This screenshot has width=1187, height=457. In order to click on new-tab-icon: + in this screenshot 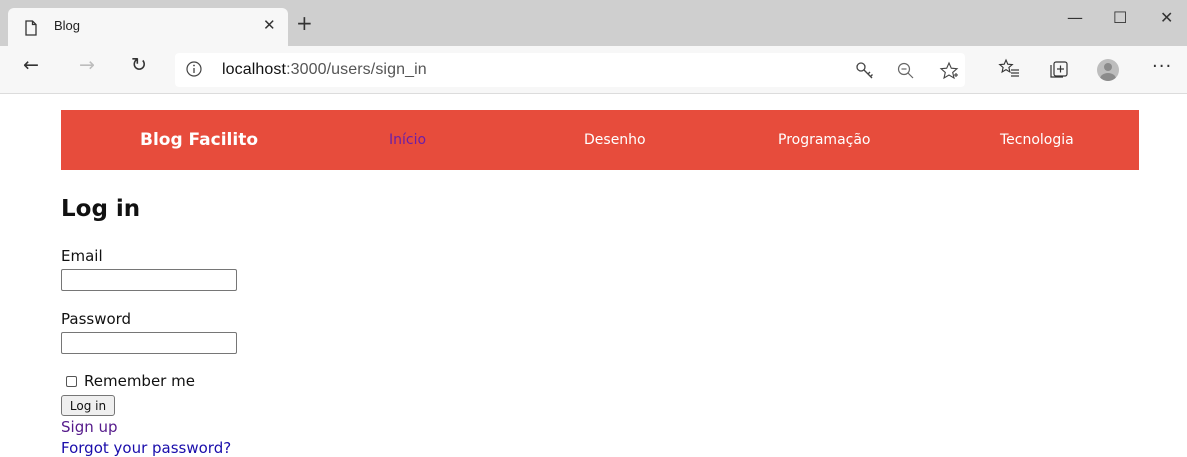, I will do `click(304, 23)`.